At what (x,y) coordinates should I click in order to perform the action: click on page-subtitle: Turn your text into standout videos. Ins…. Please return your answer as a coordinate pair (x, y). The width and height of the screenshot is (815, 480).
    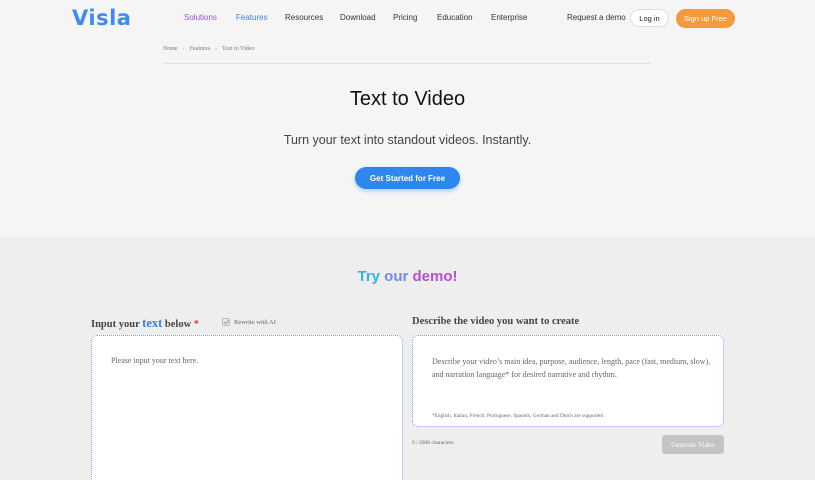
    Looking at the image, I should click on (407, 140).